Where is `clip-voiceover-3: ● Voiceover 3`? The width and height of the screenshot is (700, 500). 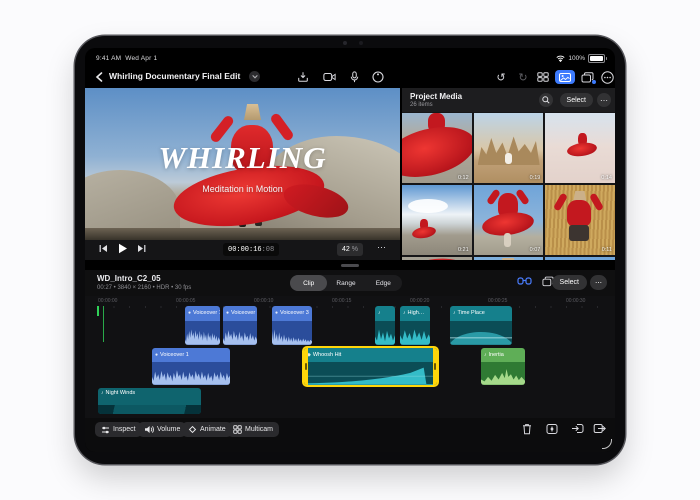
clip-voiceover-3: ● Voiceover 3 is located at coordinates (292, 325).